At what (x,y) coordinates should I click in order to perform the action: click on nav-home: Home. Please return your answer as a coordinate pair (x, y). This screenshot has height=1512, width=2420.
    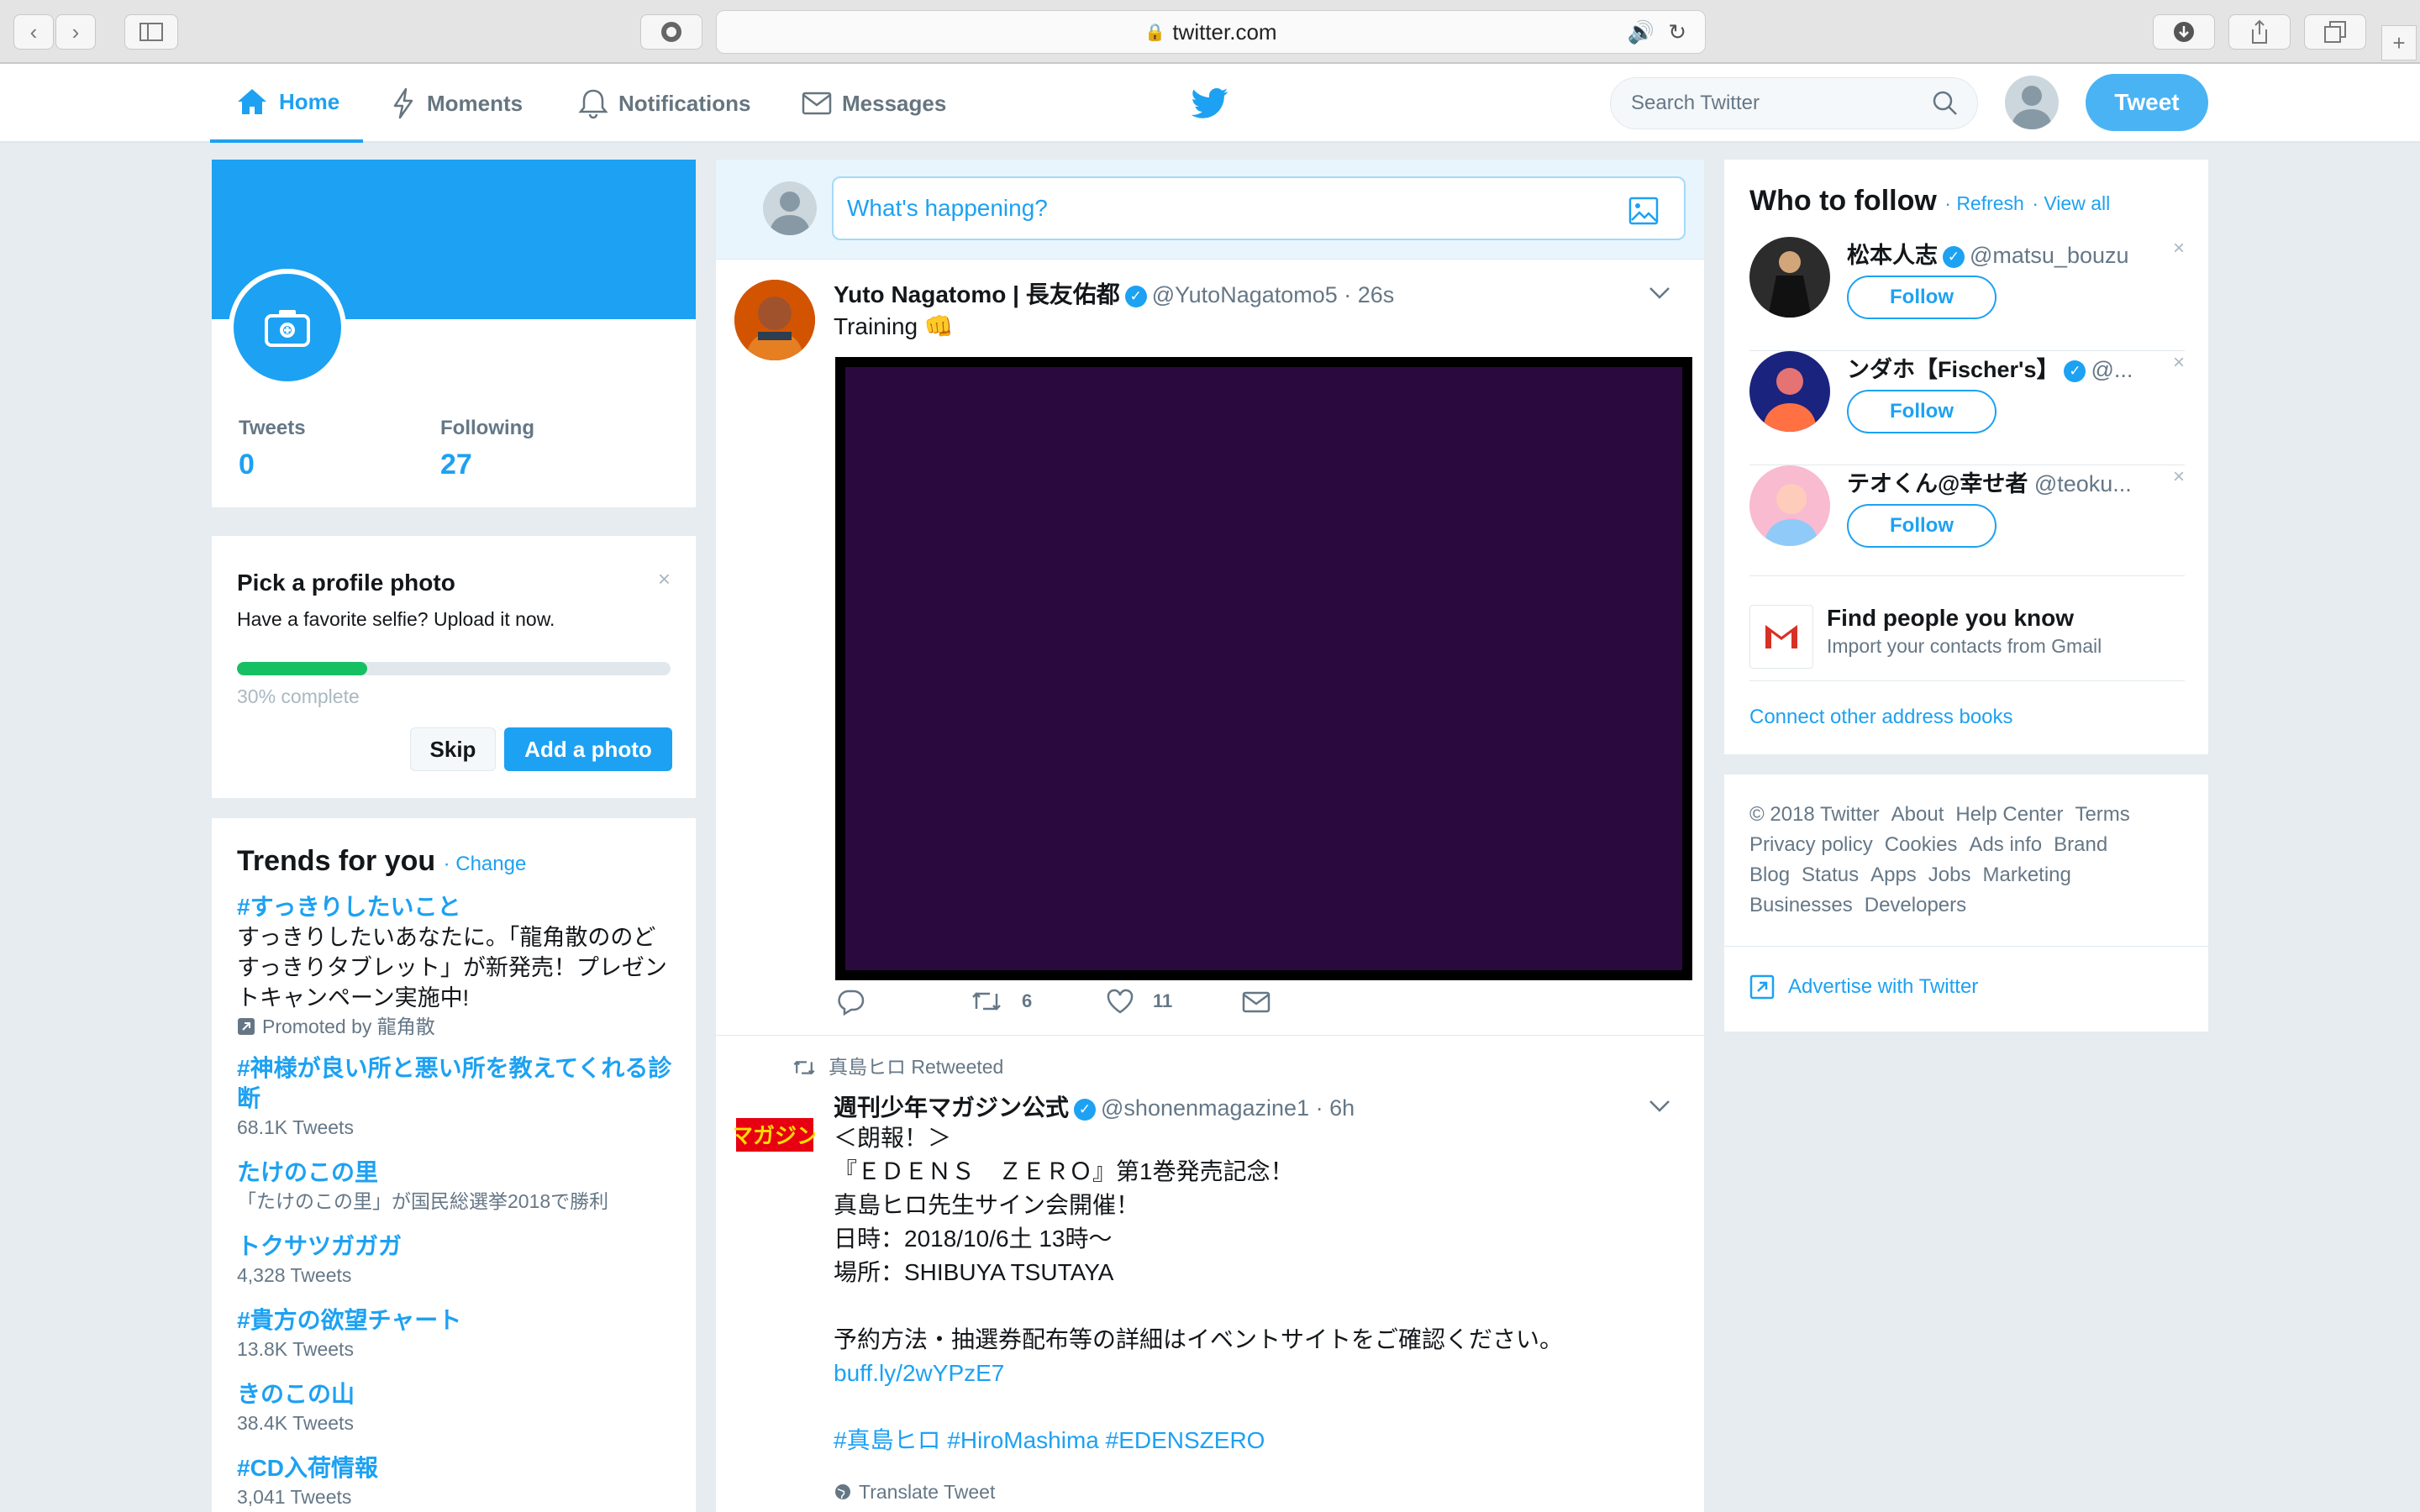
    Looking at the image, I should click on (286, 103).